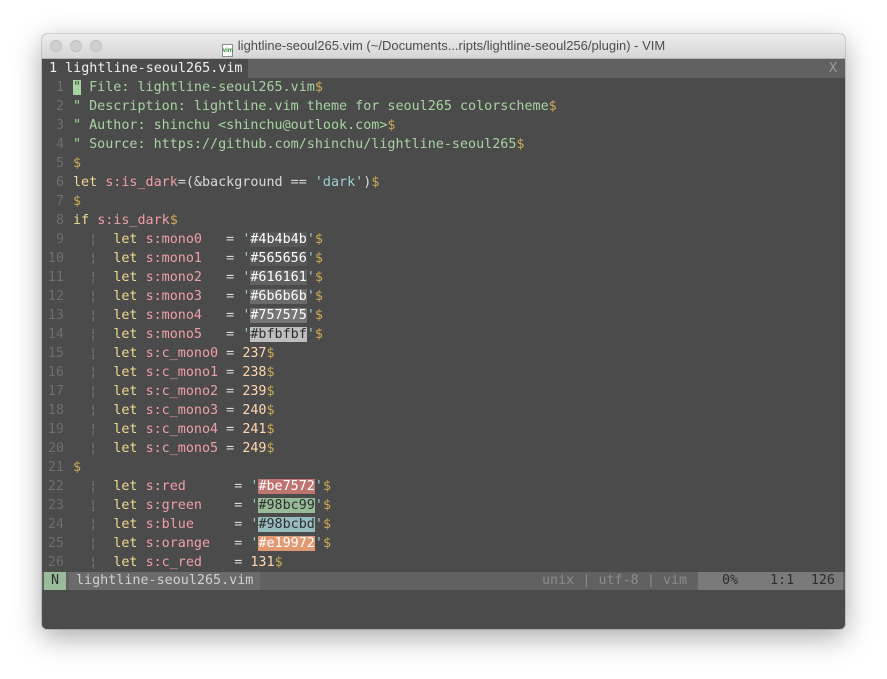 The width and height of the screenshot is (887, 679). Describe the element at coordinates (443, 239) in the screenshot. I see `code-line: 9 ¦ let s:mono0 = '#4b4b4b'$` at that location.